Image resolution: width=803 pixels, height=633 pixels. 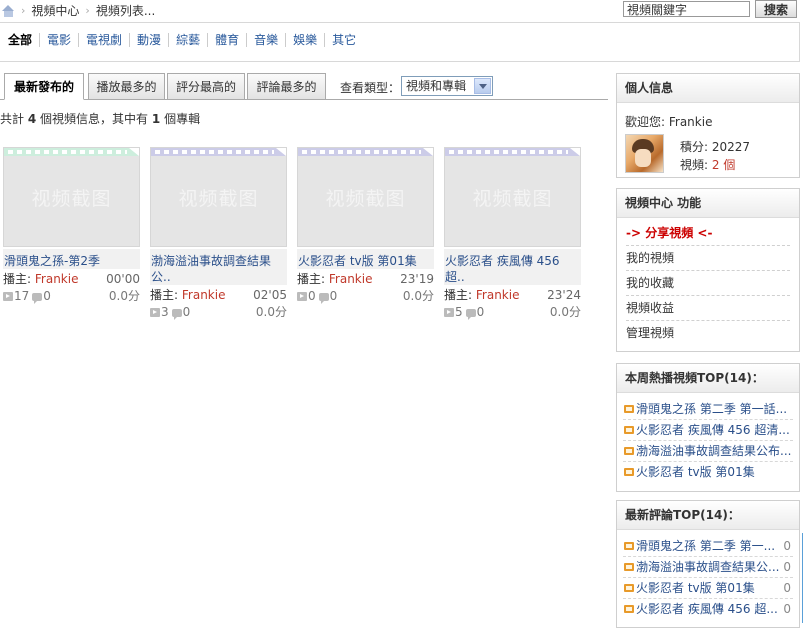 I want to click on summary-mid: 個視頻信息，其中有, so click(x=94, y=119).